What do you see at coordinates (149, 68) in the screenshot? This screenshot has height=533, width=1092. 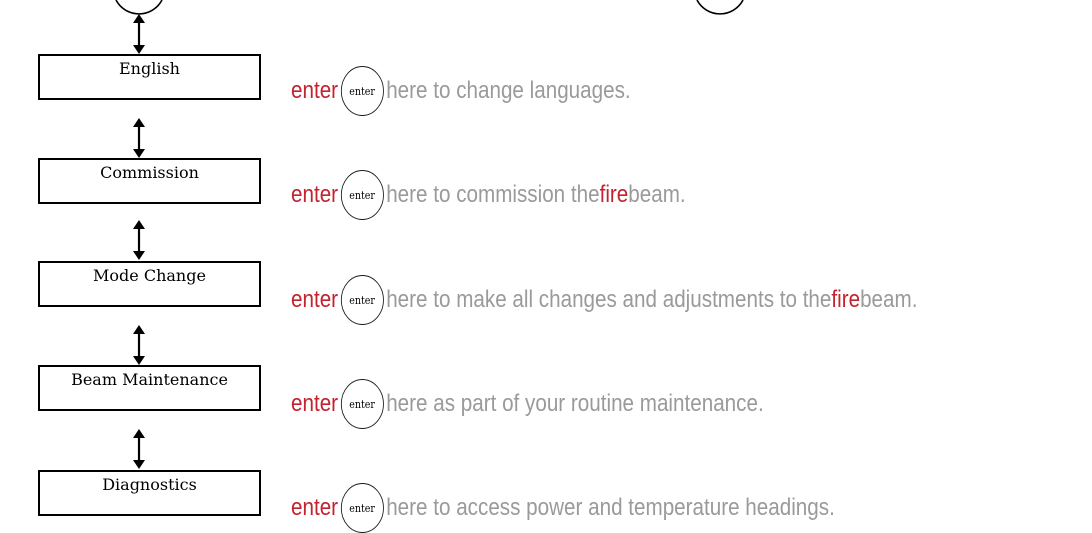 I see `menu-item-label: English` at bounding box center [149, 68].